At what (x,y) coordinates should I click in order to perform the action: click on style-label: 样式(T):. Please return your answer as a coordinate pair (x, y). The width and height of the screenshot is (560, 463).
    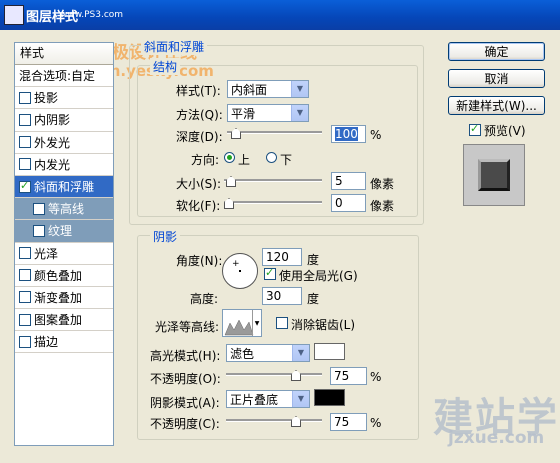
    Looking at the image, I should click on (198, 91).